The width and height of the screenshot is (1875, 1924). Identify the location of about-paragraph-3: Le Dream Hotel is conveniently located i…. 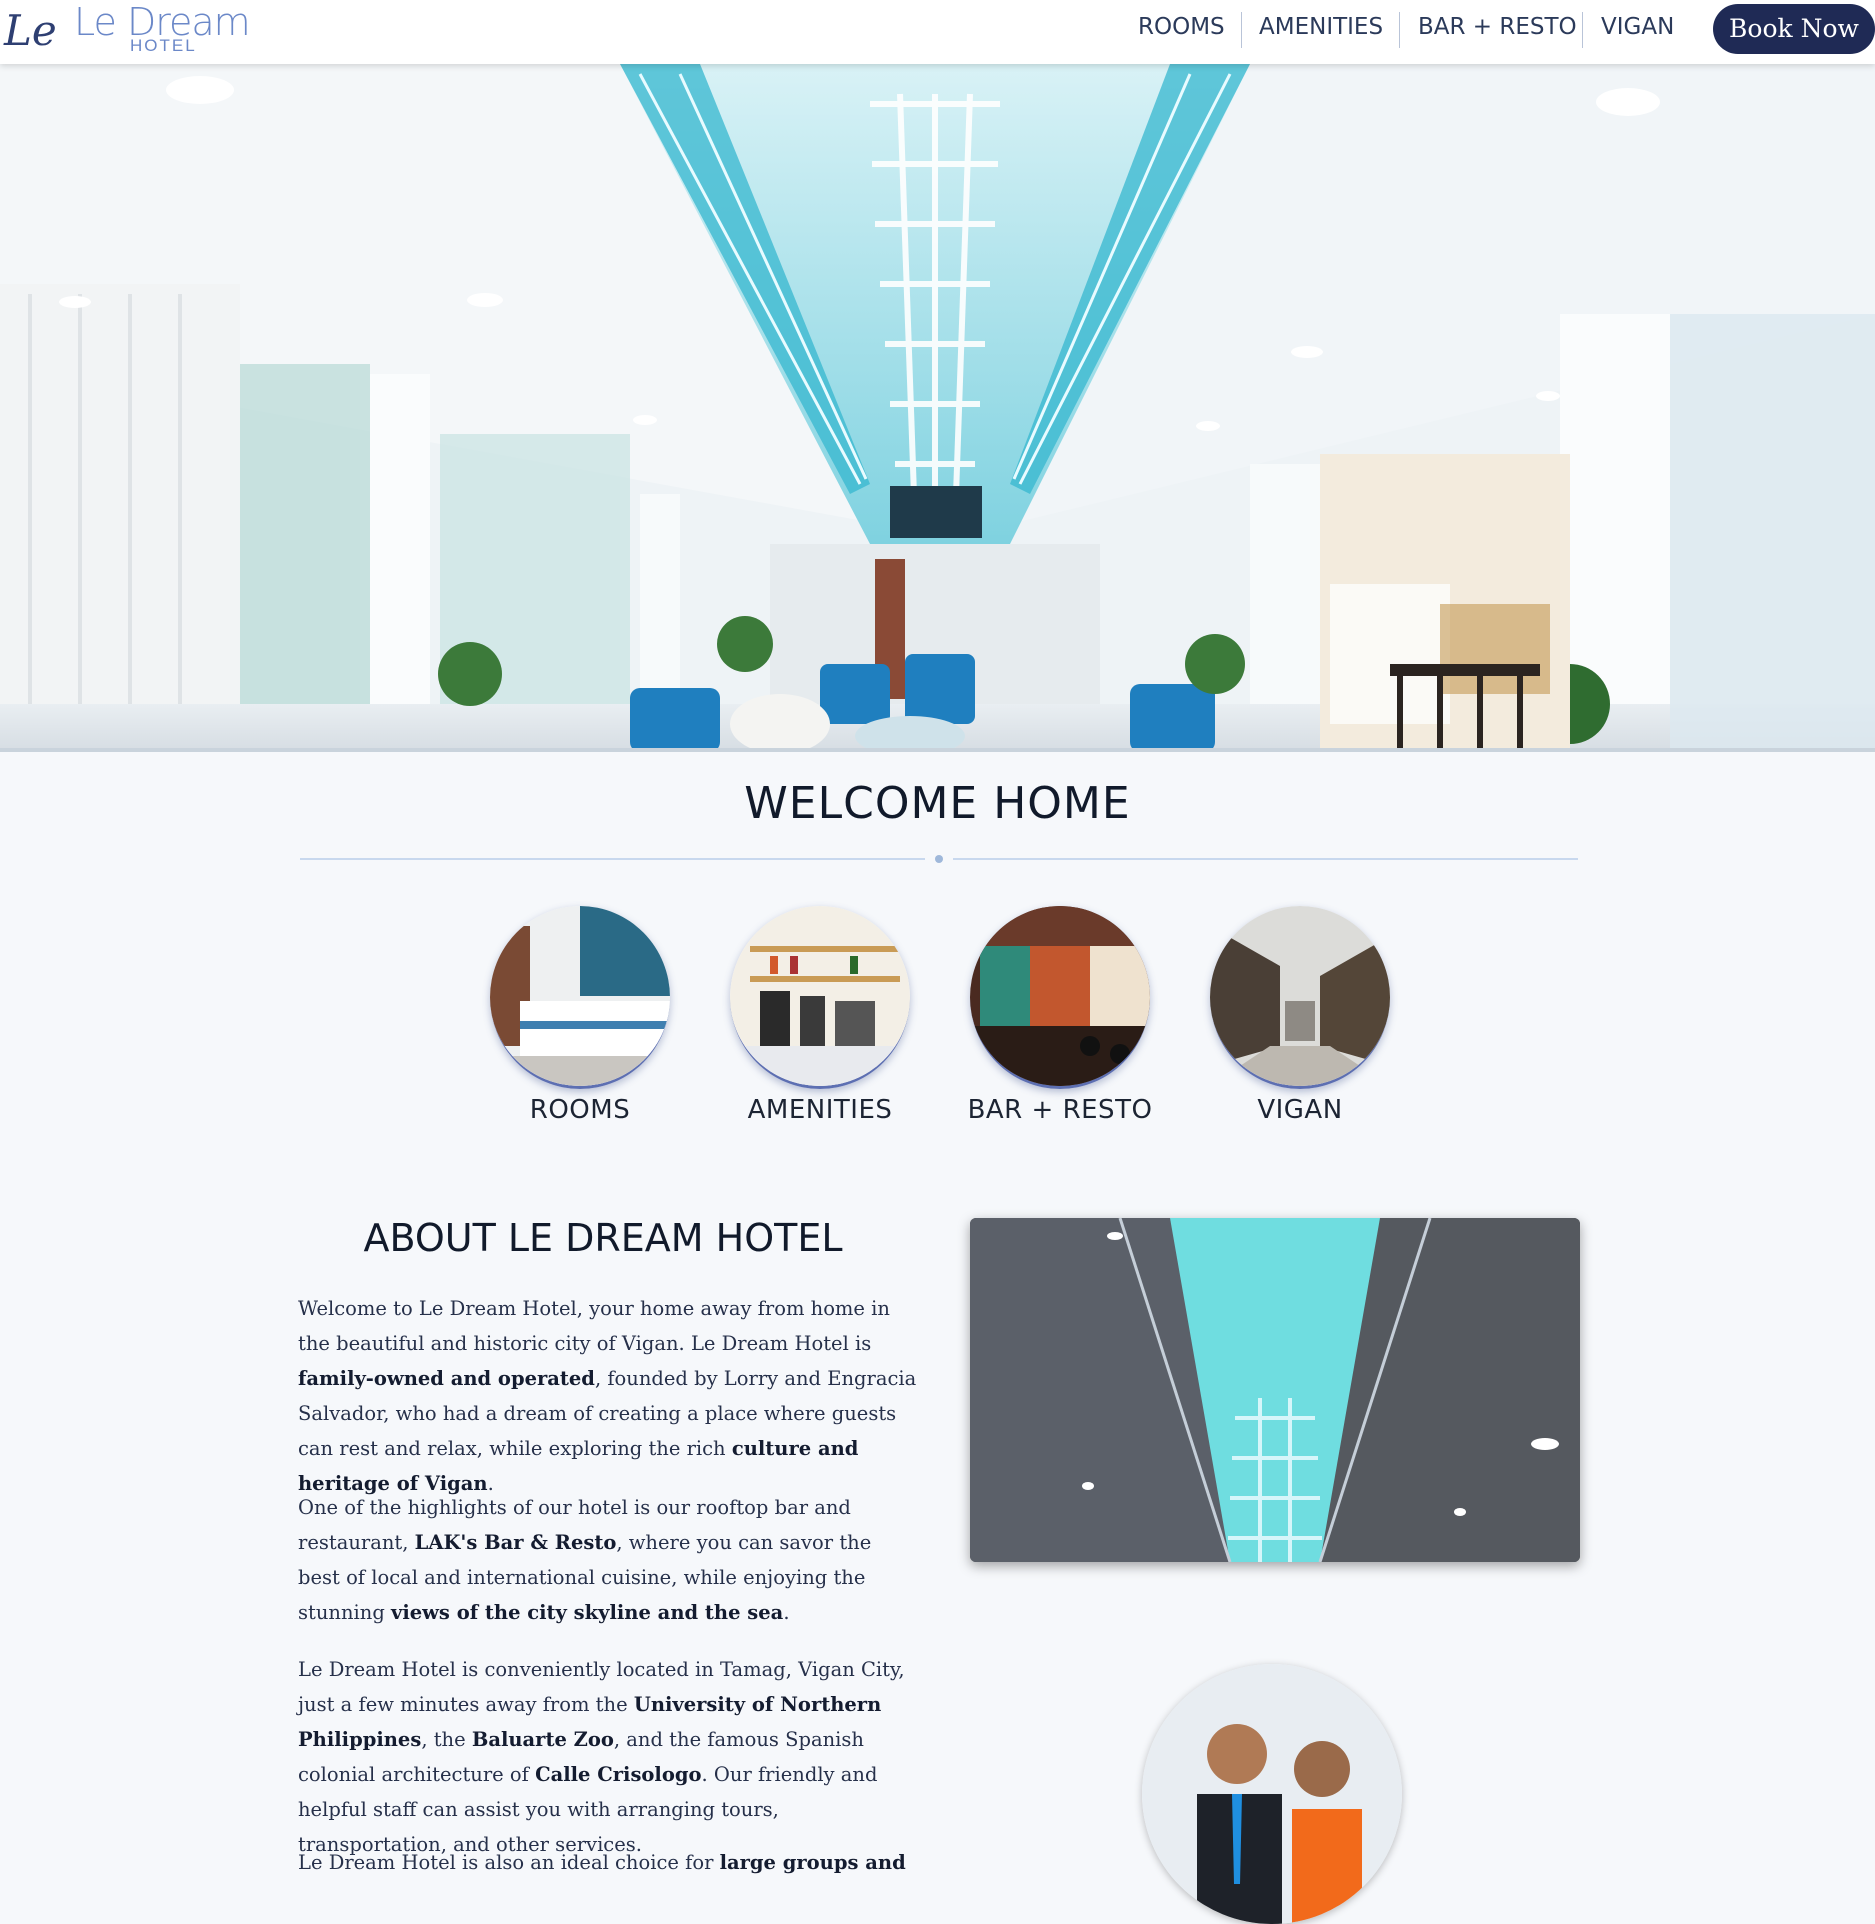
(608, 1757).